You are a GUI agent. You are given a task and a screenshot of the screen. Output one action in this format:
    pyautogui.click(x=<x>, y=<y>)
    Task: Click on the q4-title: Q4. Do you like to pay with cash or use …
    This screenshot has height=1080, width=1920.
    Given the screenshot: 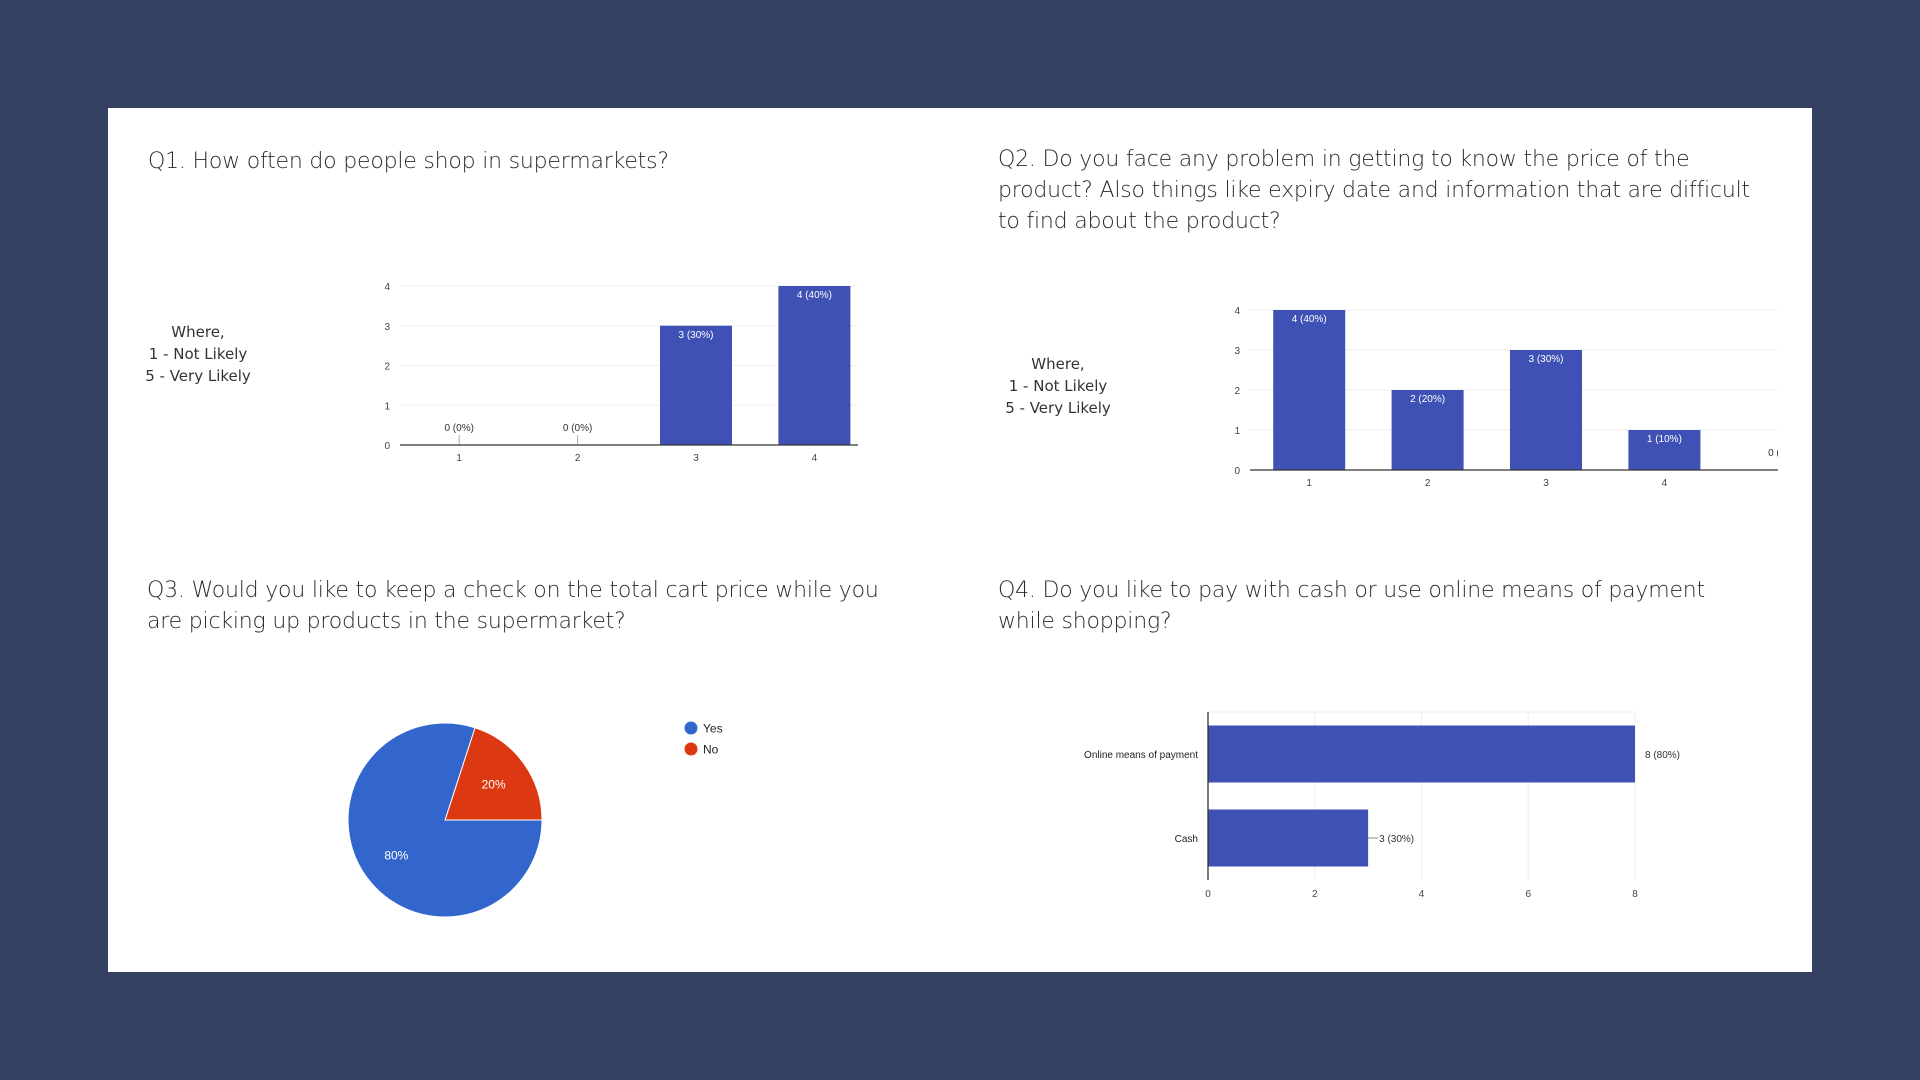 What is the action you would take?
    pyautogui.click(x=1351, y=606)
    